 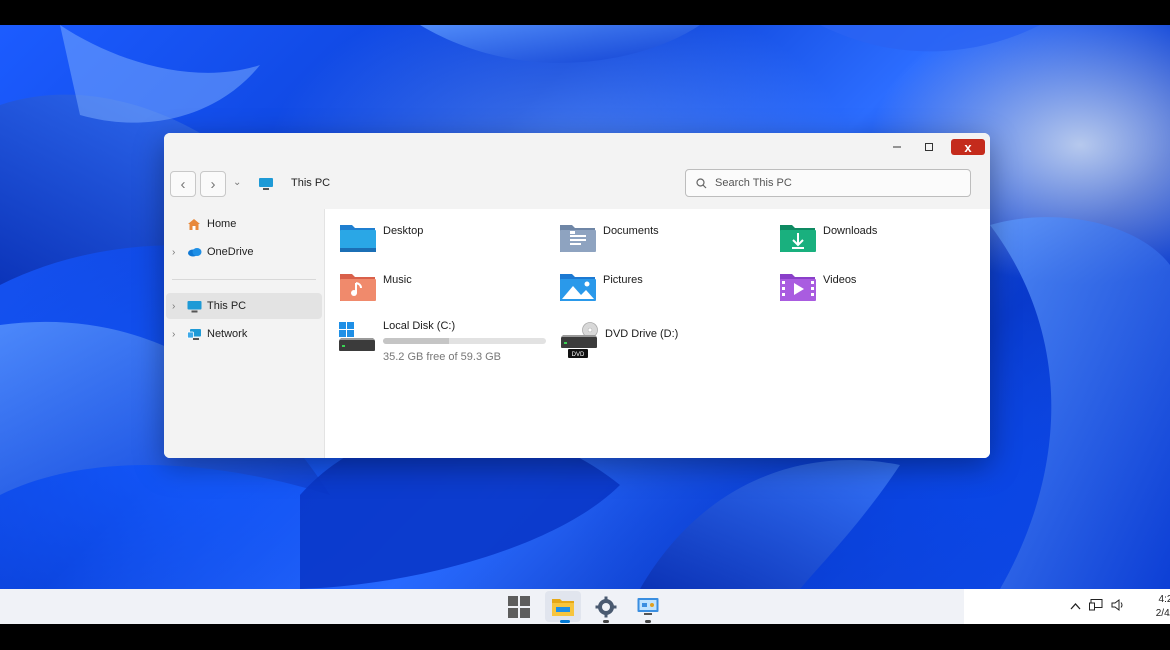 I want to click on local-disk-icon, so click(x=357, y=336).